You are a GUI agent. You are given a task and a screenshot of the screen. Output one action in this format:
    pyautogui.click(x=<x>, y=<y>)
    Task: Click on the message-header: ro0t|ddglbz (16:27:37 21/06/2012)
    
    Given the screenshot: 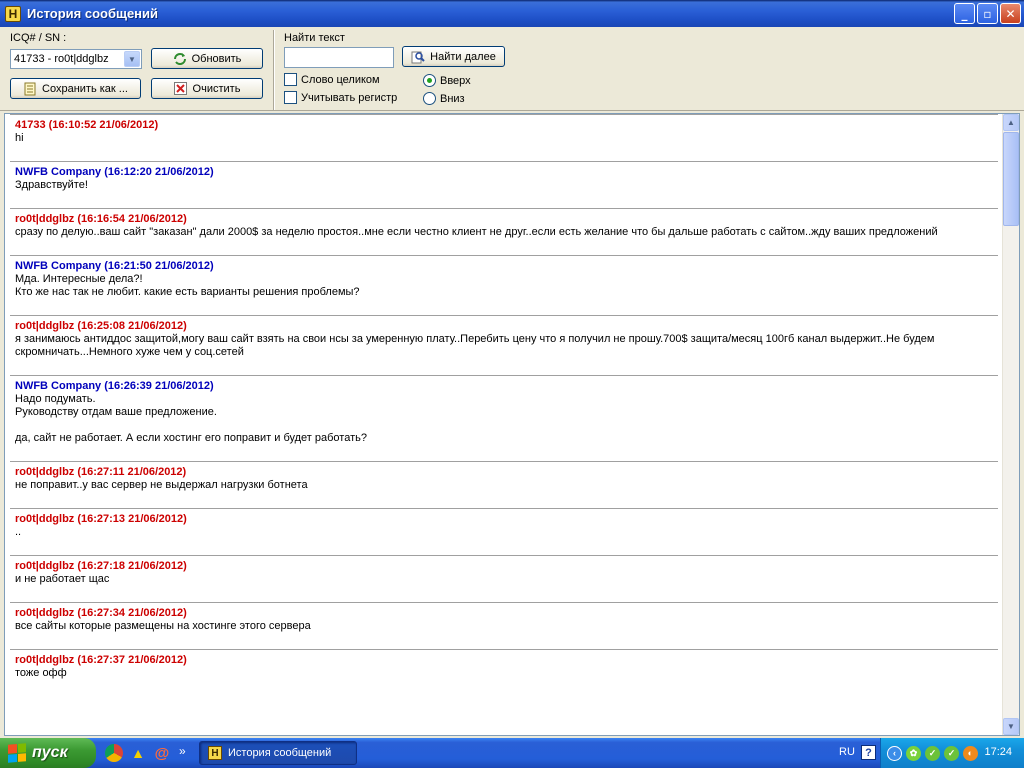 What is the action you would take?
    pyautogui.click(x=101, y=660)
    